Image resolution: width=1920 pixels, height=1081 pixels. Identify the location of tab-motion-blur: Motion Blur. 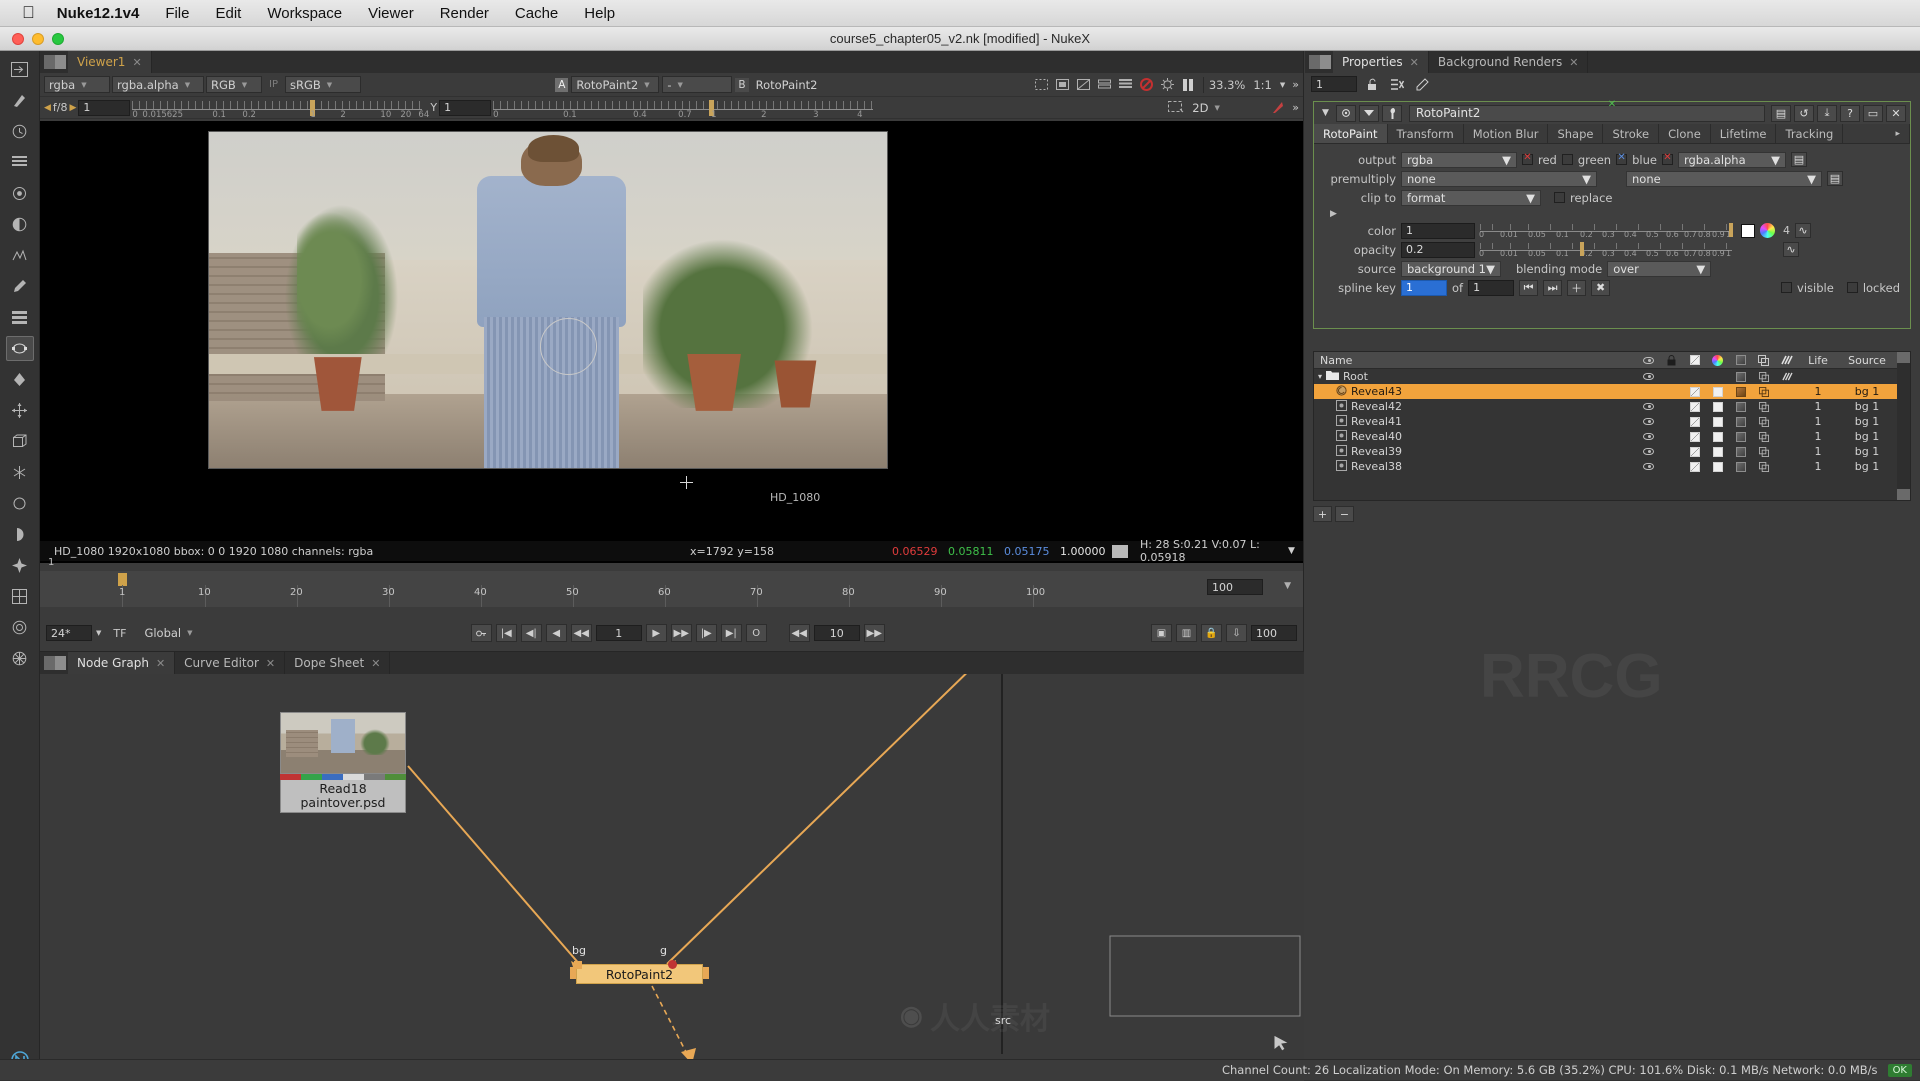
(1506, 133).